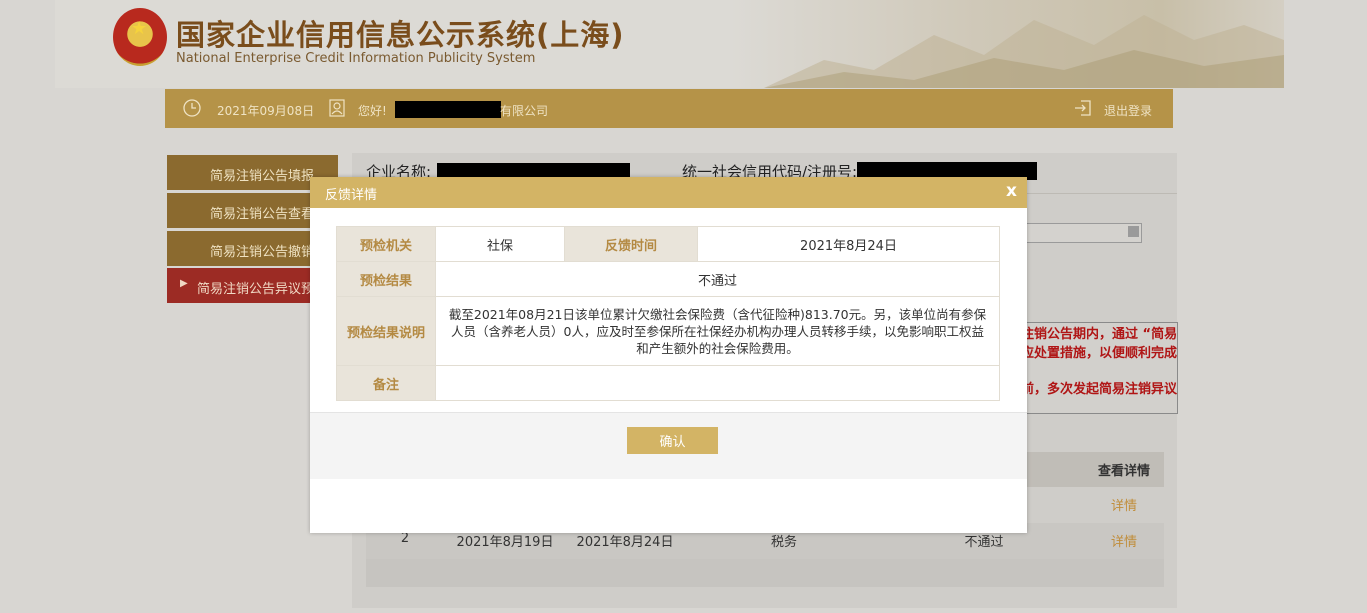 The image size is (1367, 613). What do you see at coordinates (848, 244) in the screenshot?
I see `feedback-time-value: 2021年8月24日` at bounding box center [848, 244].